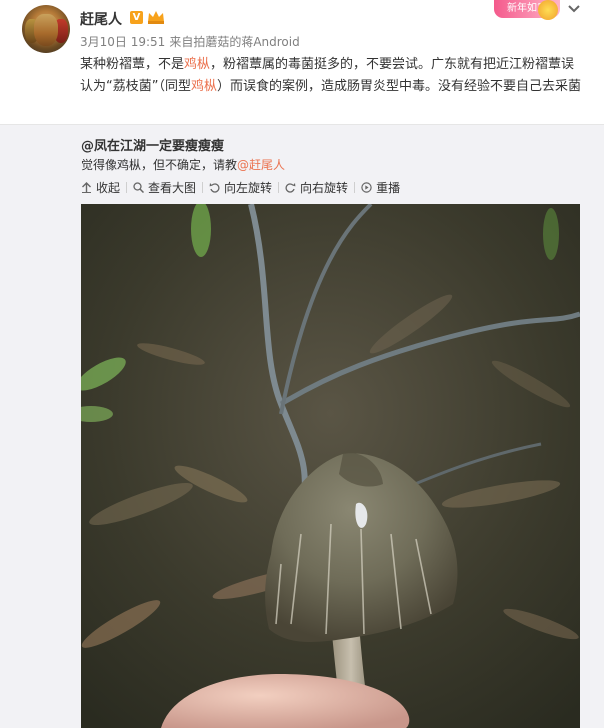  What do you see at coordinates (183, 165) in the screenshot?
I see `source-text: 觉得像鸡枞，但不确定，请教@赶尾人` at bounding box center [183, 165].